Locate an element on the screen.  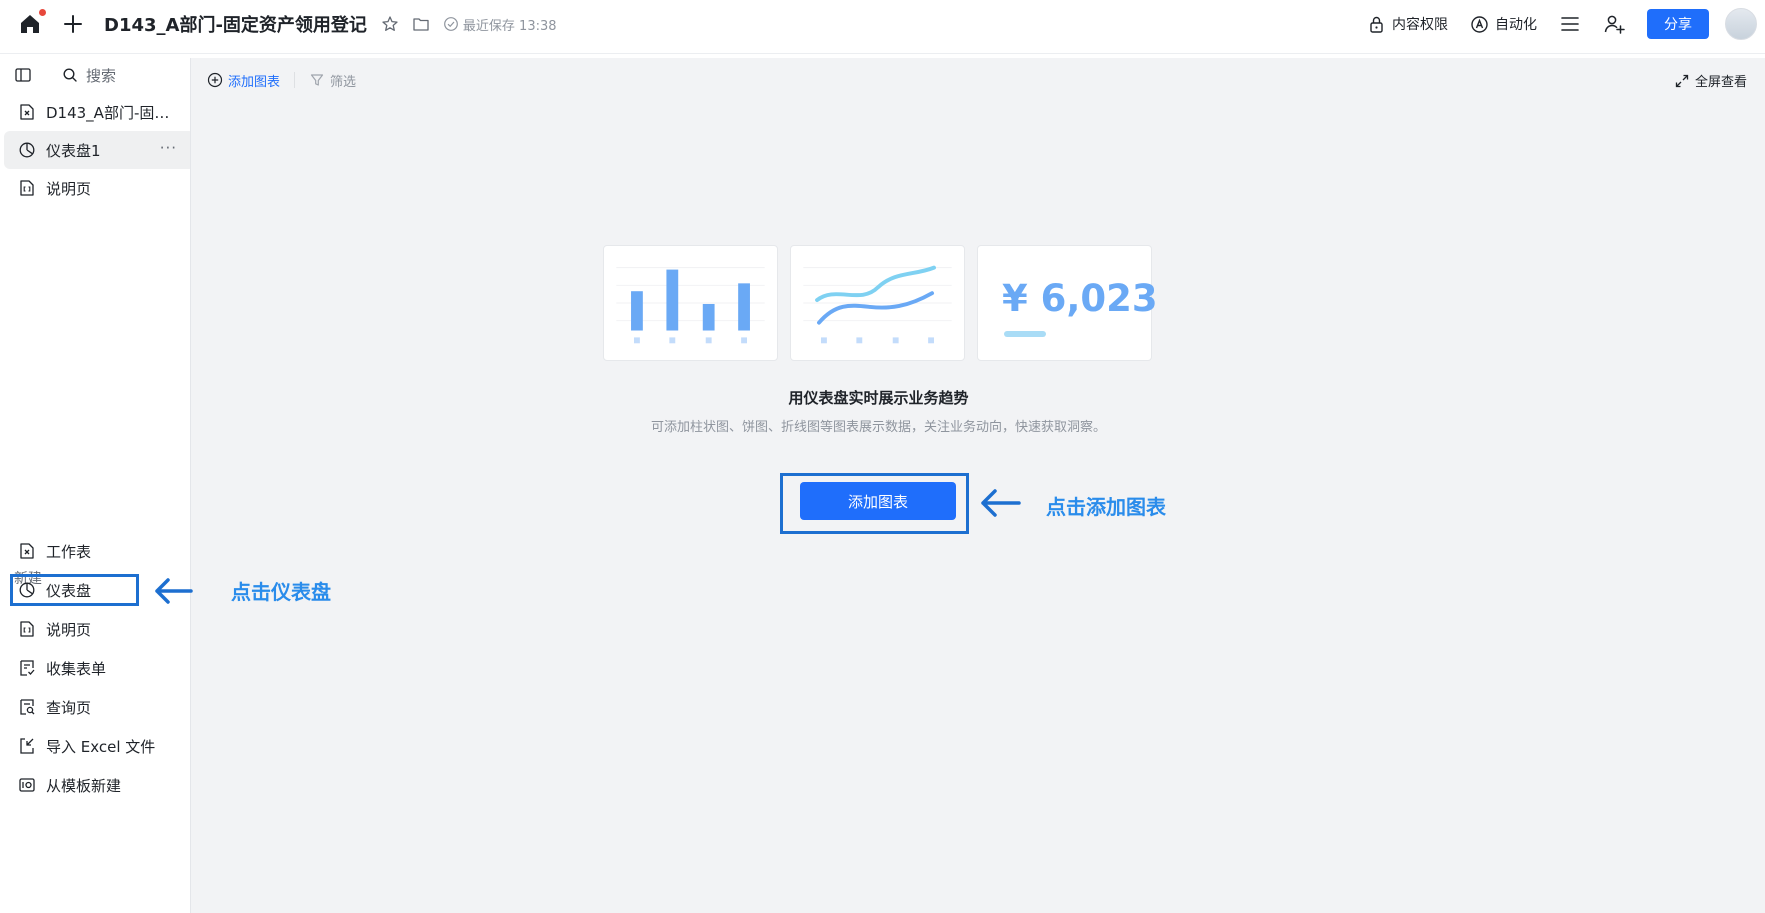
new-doc-page-item: 说明页 is located at coordinates (99, 629).